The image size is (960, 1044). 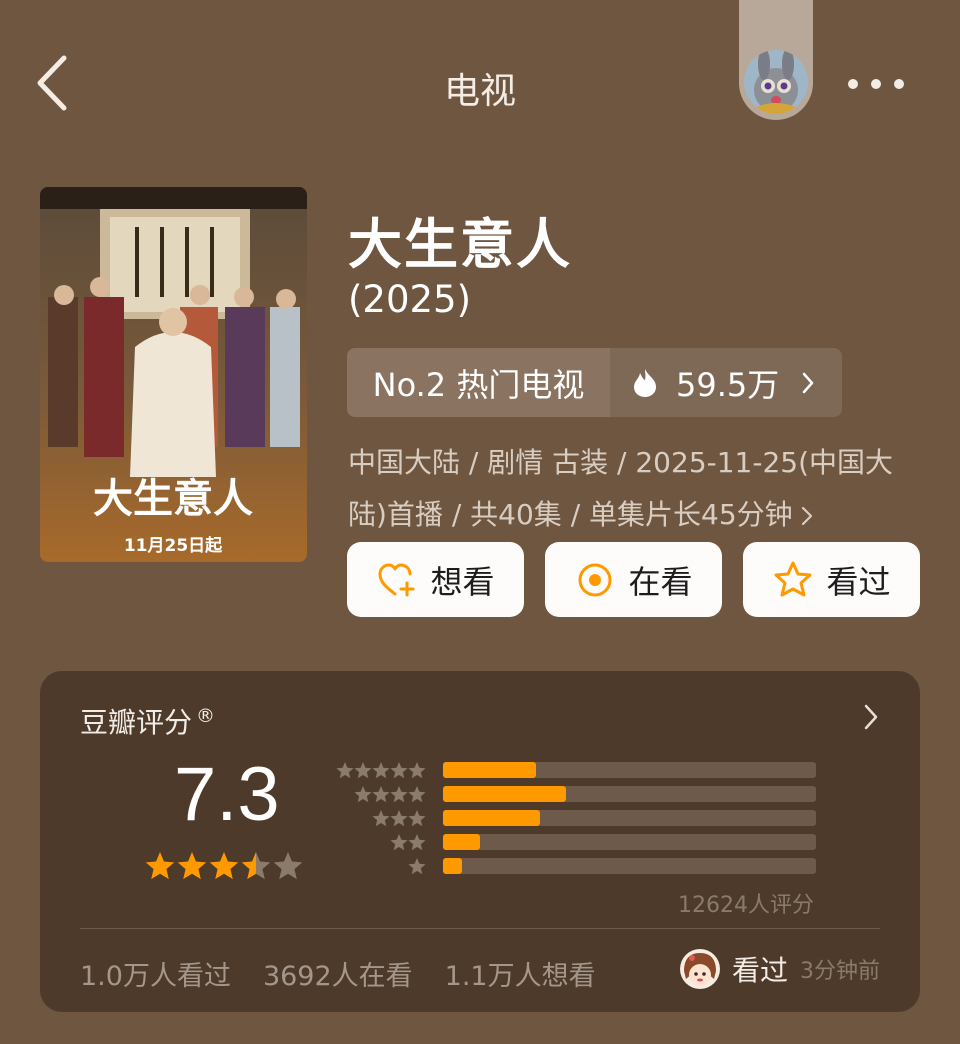 I want to click on page-title: 电视, so click(x=479, y=91).